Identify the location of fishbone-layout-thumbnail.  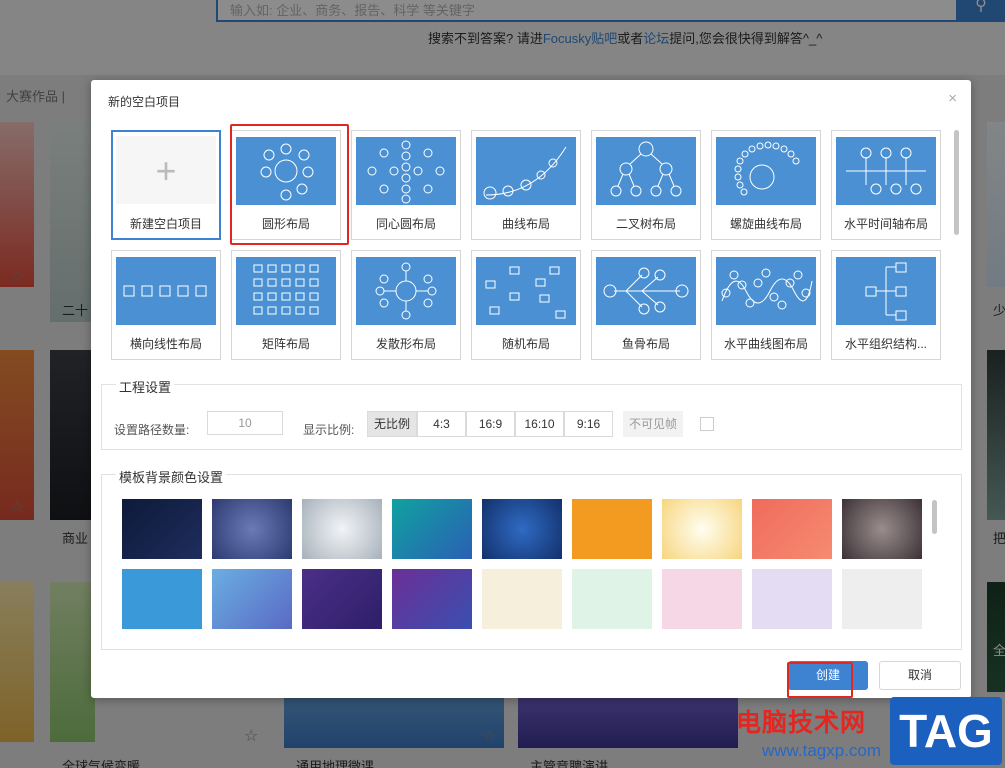
(646, 291).